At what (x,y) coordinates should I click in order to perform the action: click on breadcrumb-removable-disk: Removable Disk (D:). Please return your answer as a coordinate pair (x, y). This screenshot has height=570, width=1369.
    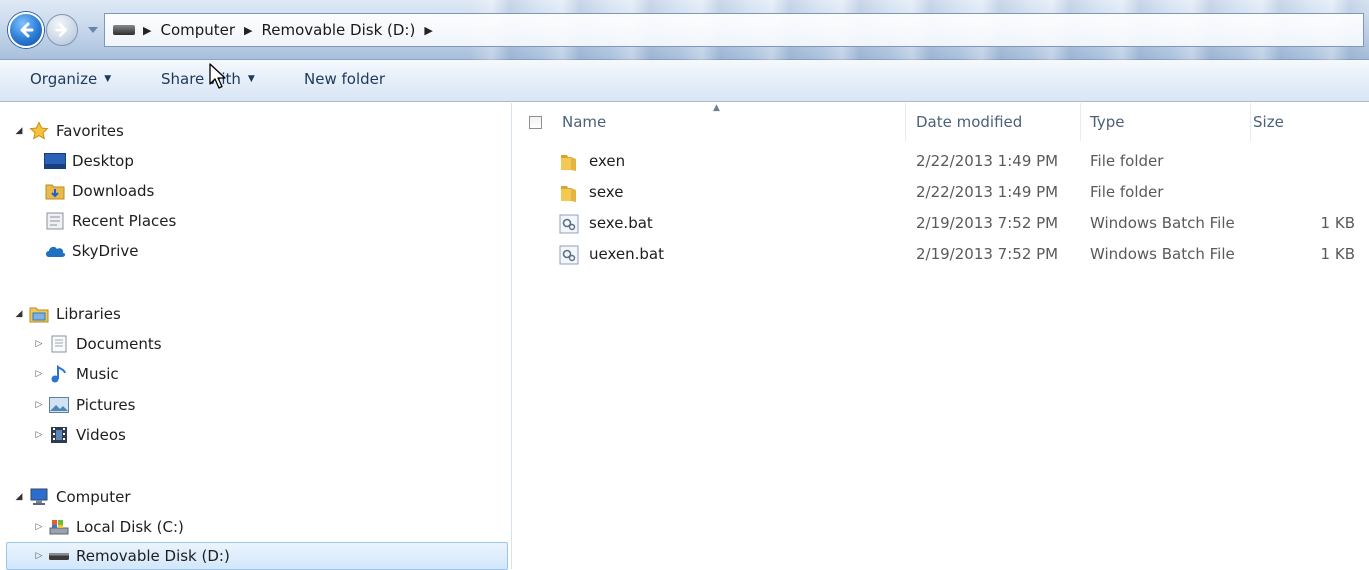
    Looking at the image, I should click on (339, 30).